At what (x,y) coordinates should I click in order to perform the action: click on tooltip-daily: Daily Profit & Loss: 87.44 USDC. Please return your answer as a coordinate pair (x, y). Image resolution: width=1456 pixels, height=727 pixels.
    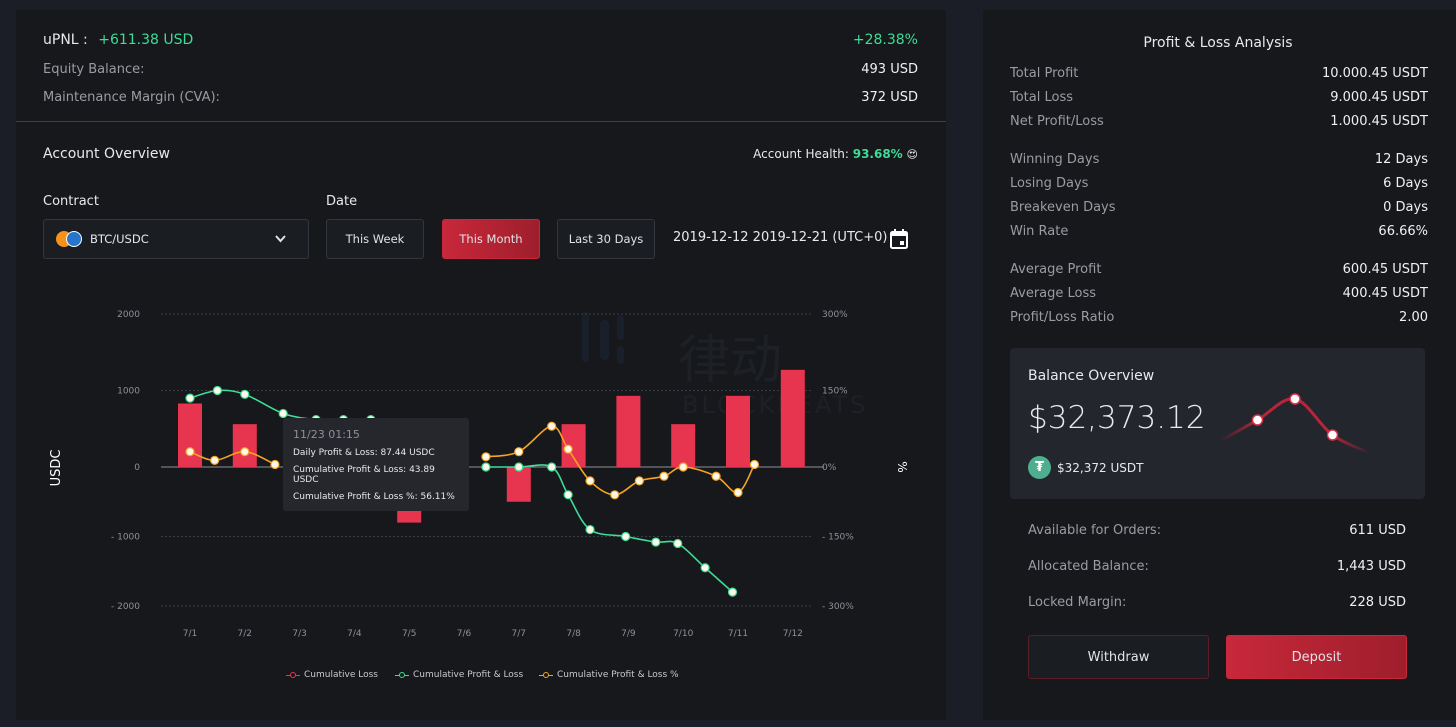
    Looking at the image, I should click on (364, 453).